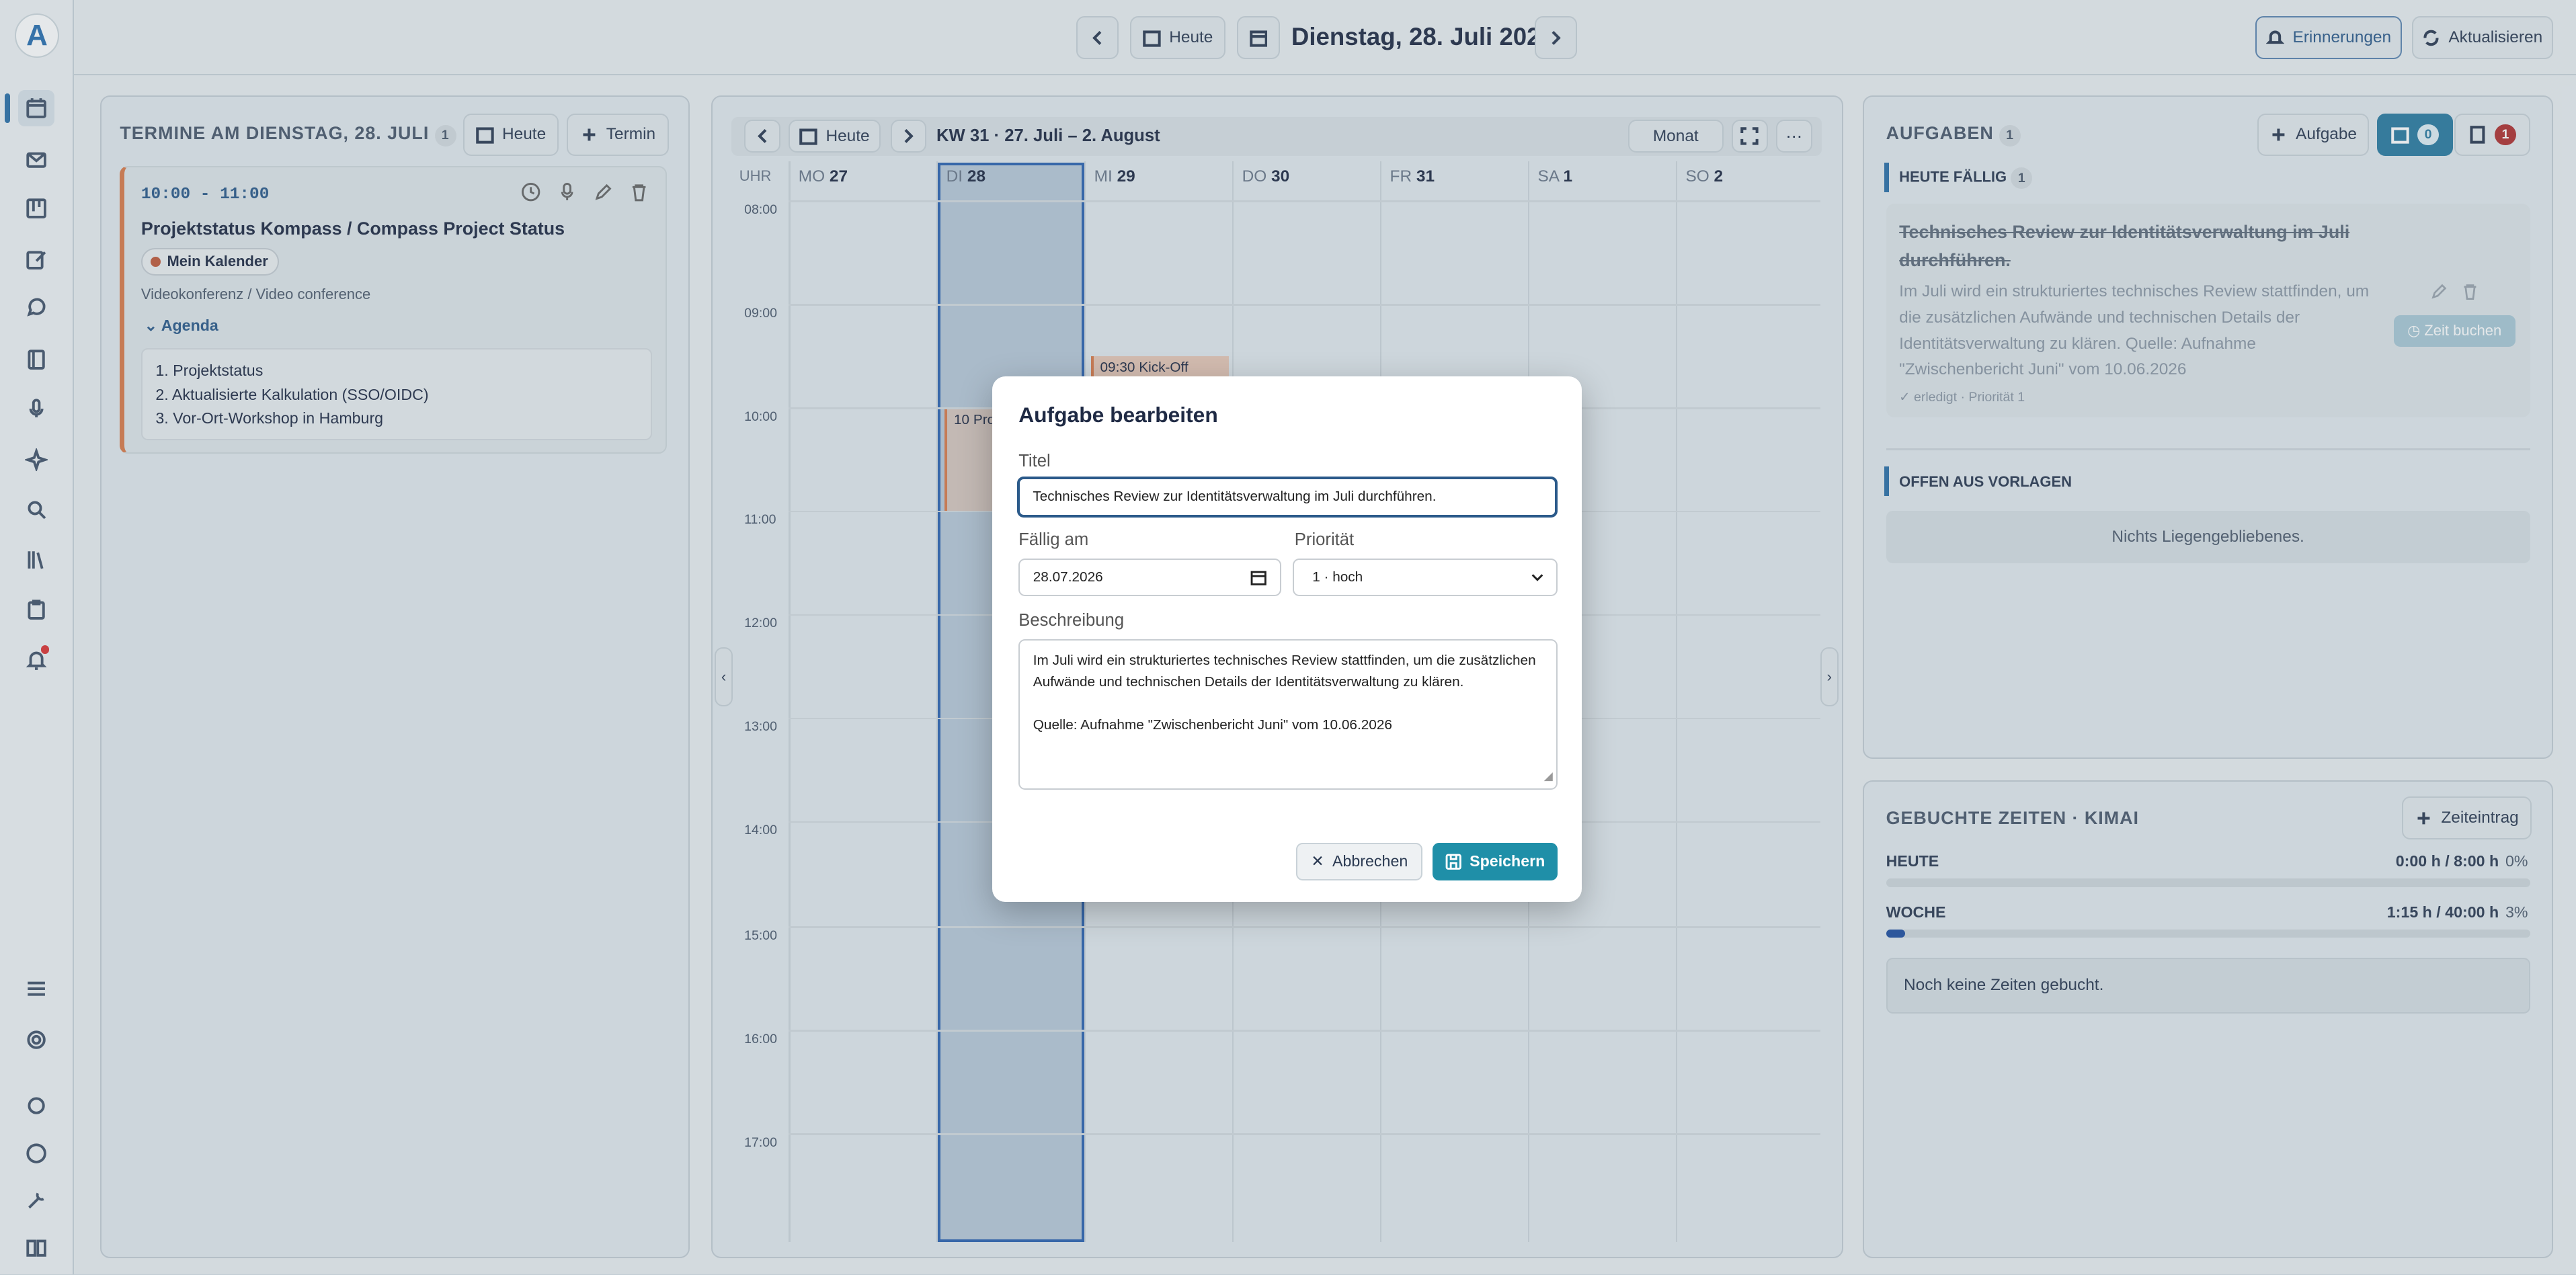 The image size is (2576, 1275). What do you see at coordinates (1548, 776) in the screenshot?
I see `resize-handle-icon: ◢` at bounding box center [1548, 776].